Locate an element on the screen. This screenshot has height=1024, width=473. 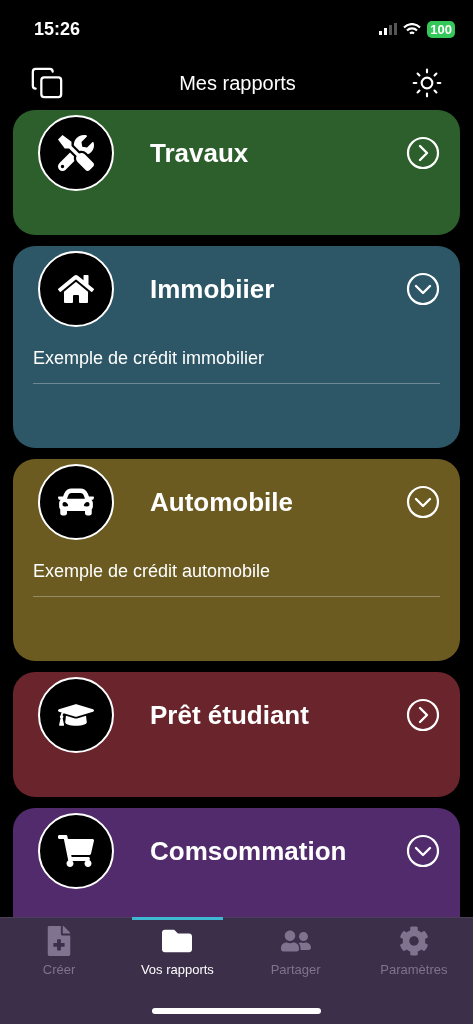
category-card: Comsommation is located at coordinates (236, 862).